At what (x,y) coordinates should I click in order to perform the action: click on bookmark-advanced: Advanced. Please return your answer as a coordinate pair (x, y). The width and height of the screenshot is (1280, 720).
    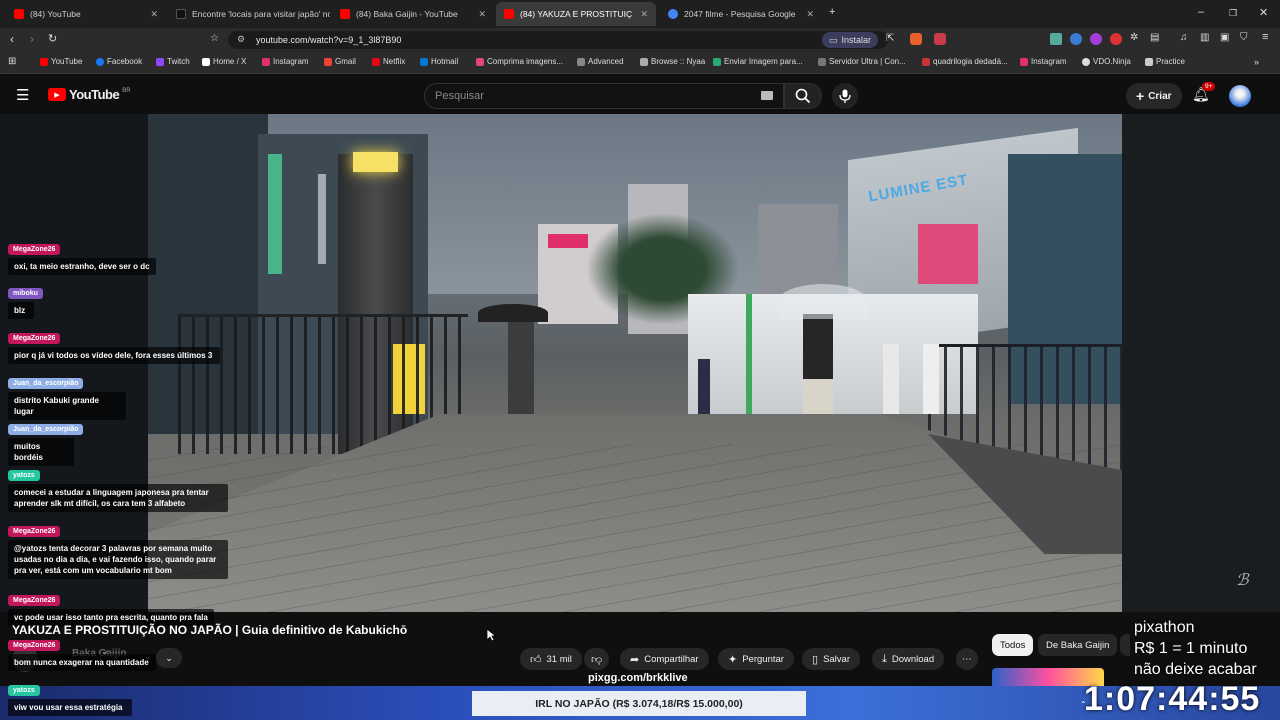
    Looking at the image, I should click on (600, 61).